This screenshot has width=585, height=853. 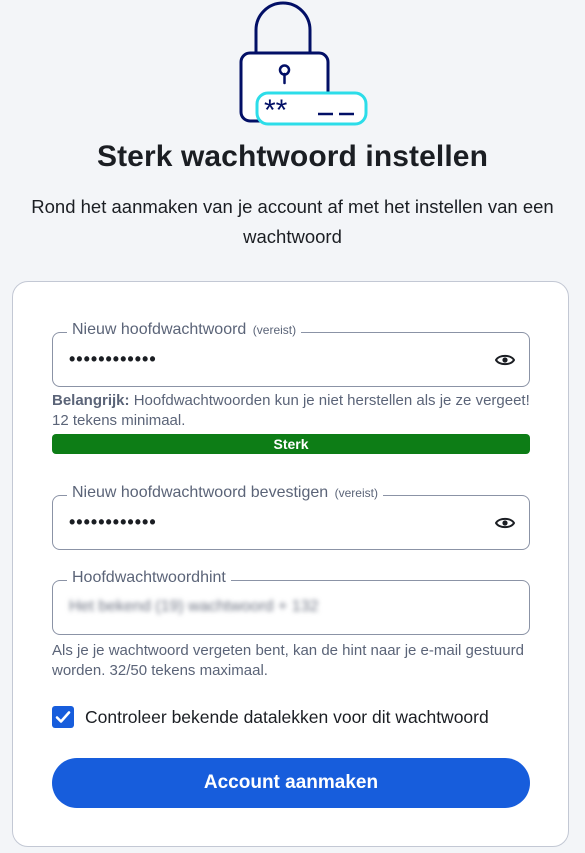 I want to click on breach-check-checkbox, so click(x=63, y=717).